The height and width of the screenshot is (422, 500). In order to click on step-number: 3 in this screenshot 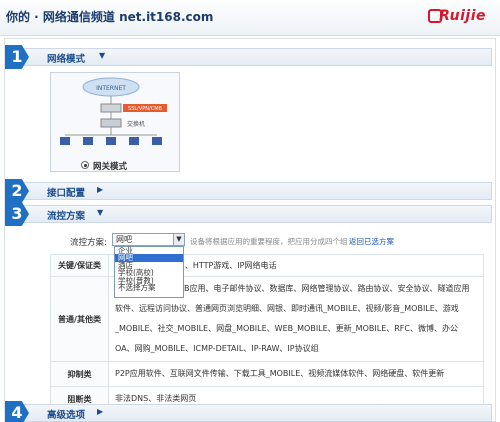, I will do `click(17, 214)`.